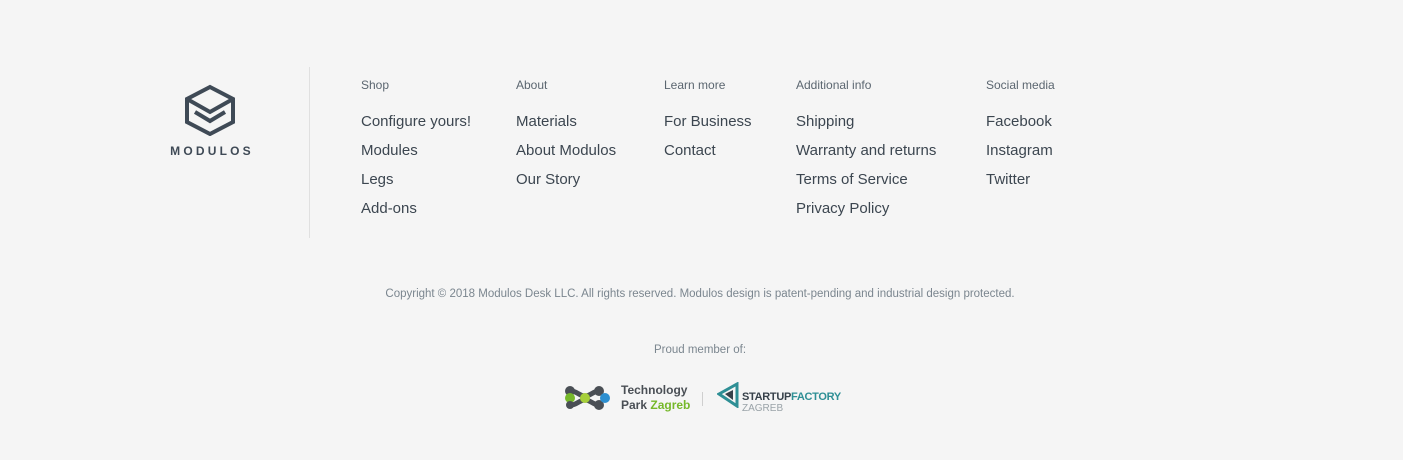 This screenshot has height=460, width=1403. What do you see at coordinates (866, 208) in the screenshot?
I see `footer-link: Privacy Policy` at bounding box center [866, 208].